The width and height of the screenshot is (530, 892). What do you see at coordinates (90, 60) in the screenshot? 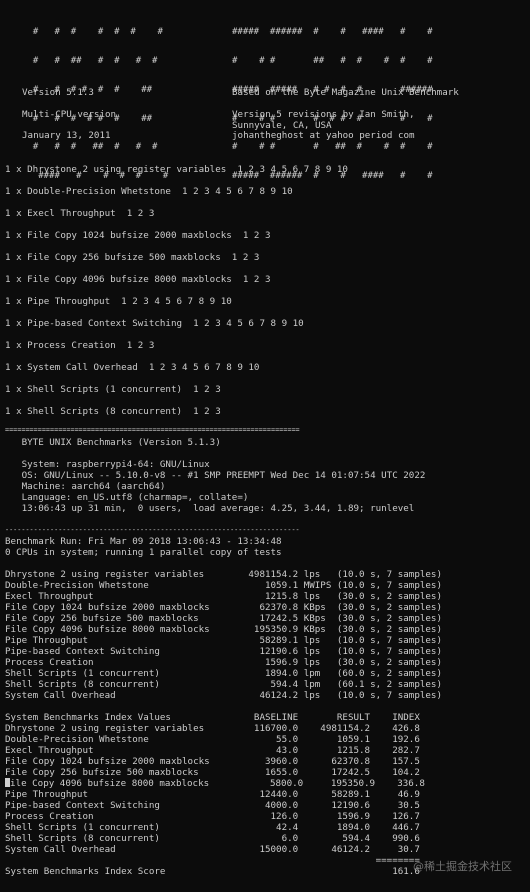
I see `banner-left-row: # # ## # # # #` at bounding box center [90, 60].